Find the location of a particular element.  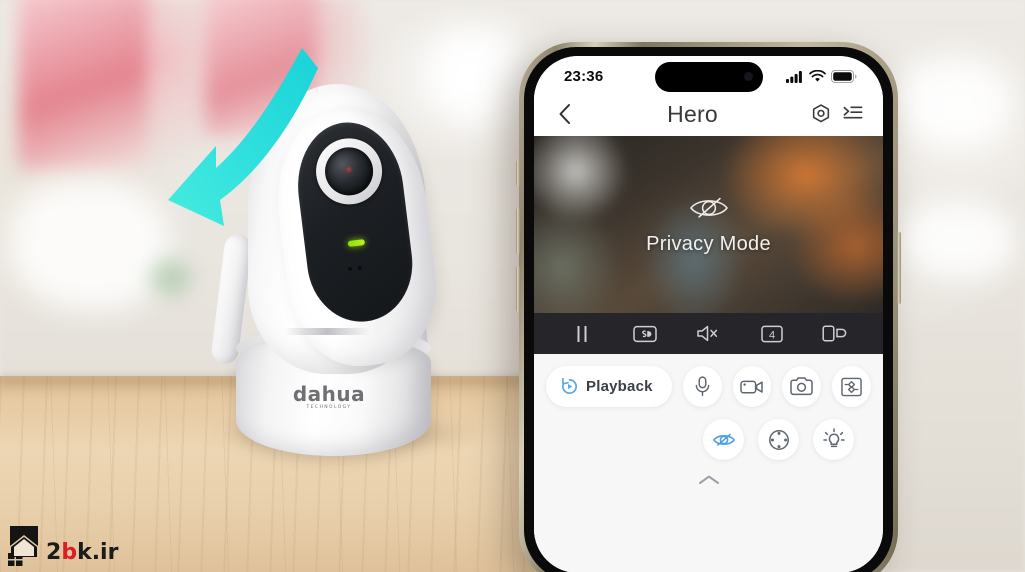

pause-button is located at coordinates (582, 334).